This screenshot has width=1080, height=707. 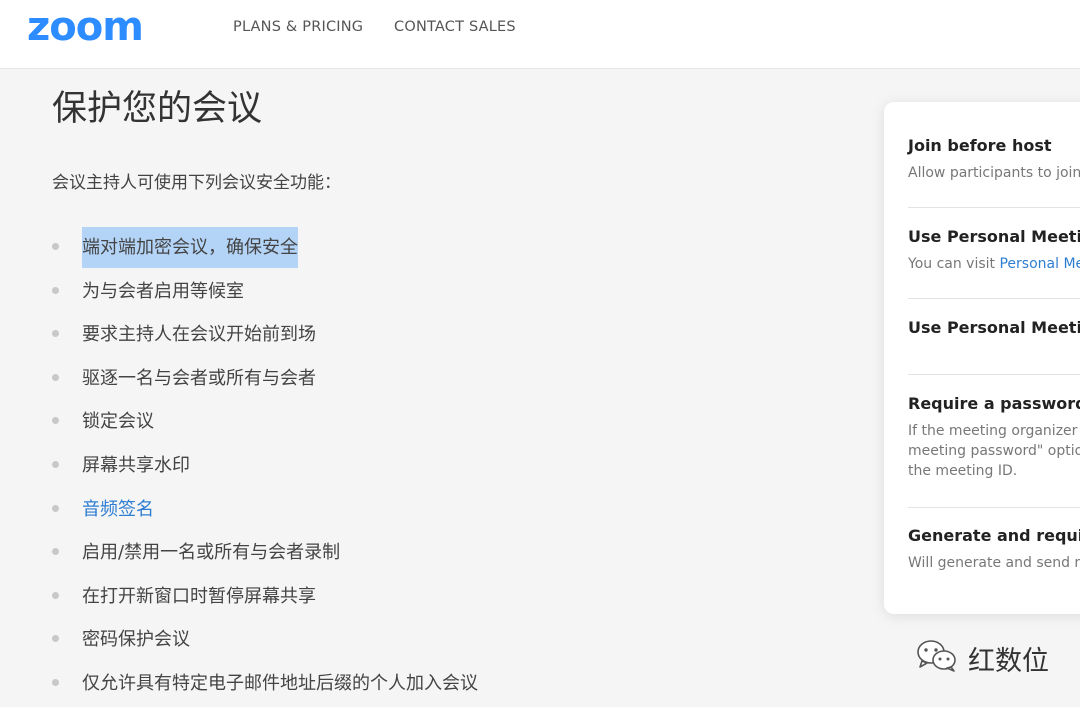 I want to click on list-item: 在打开新窗口时暂停屏幕共享, so click(x=265, y=597).